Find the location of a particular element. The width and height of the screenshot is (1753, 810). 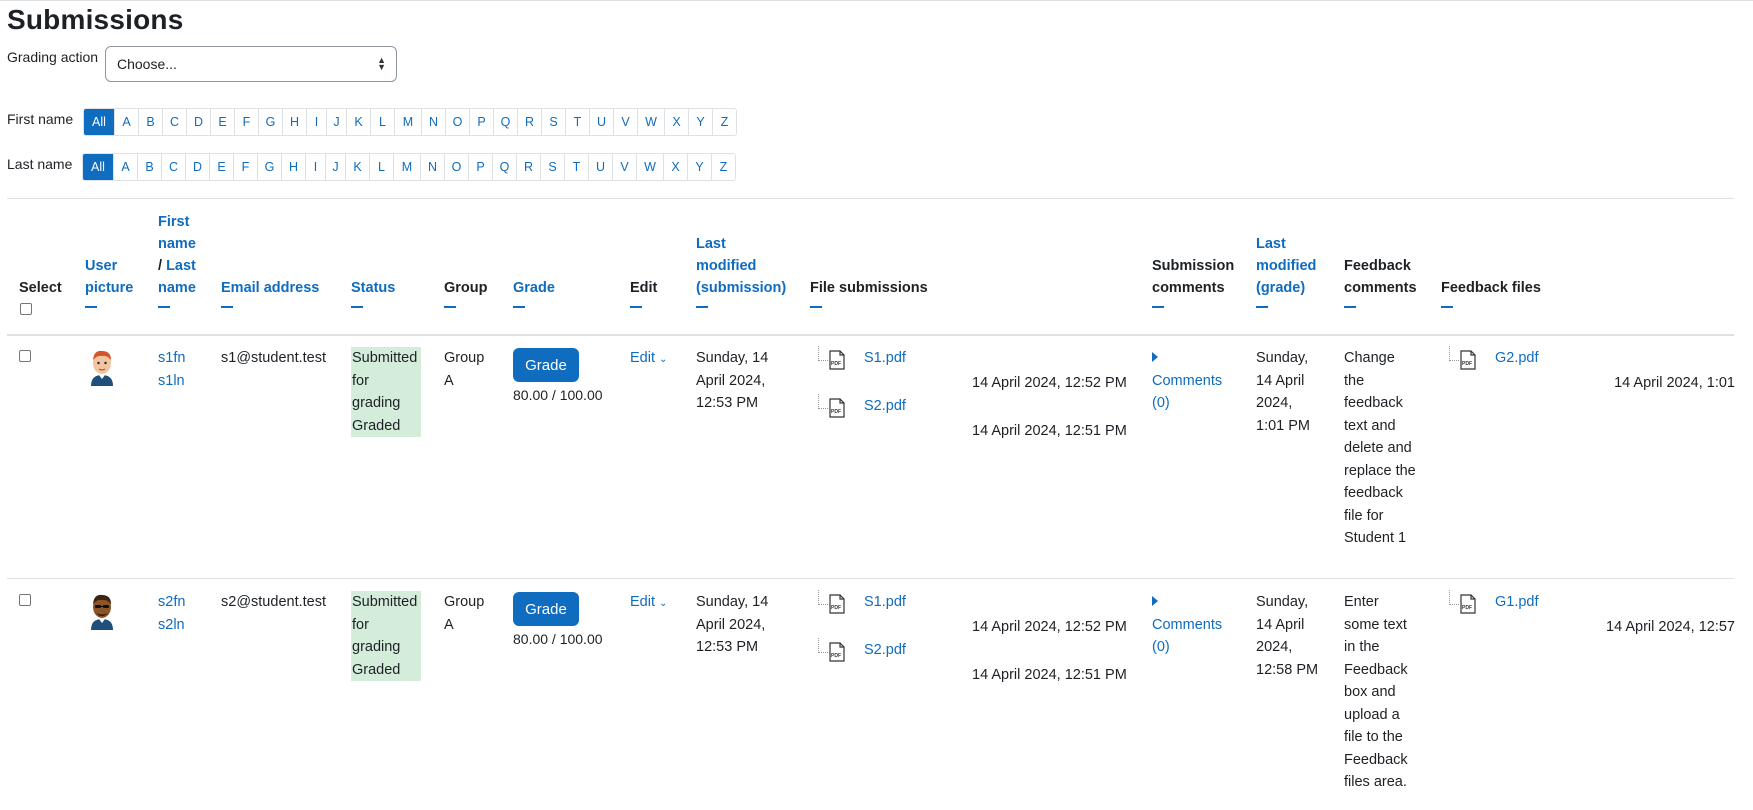

select-arrows-icon: ▲ ▼ is located at coordinates (381, 63).